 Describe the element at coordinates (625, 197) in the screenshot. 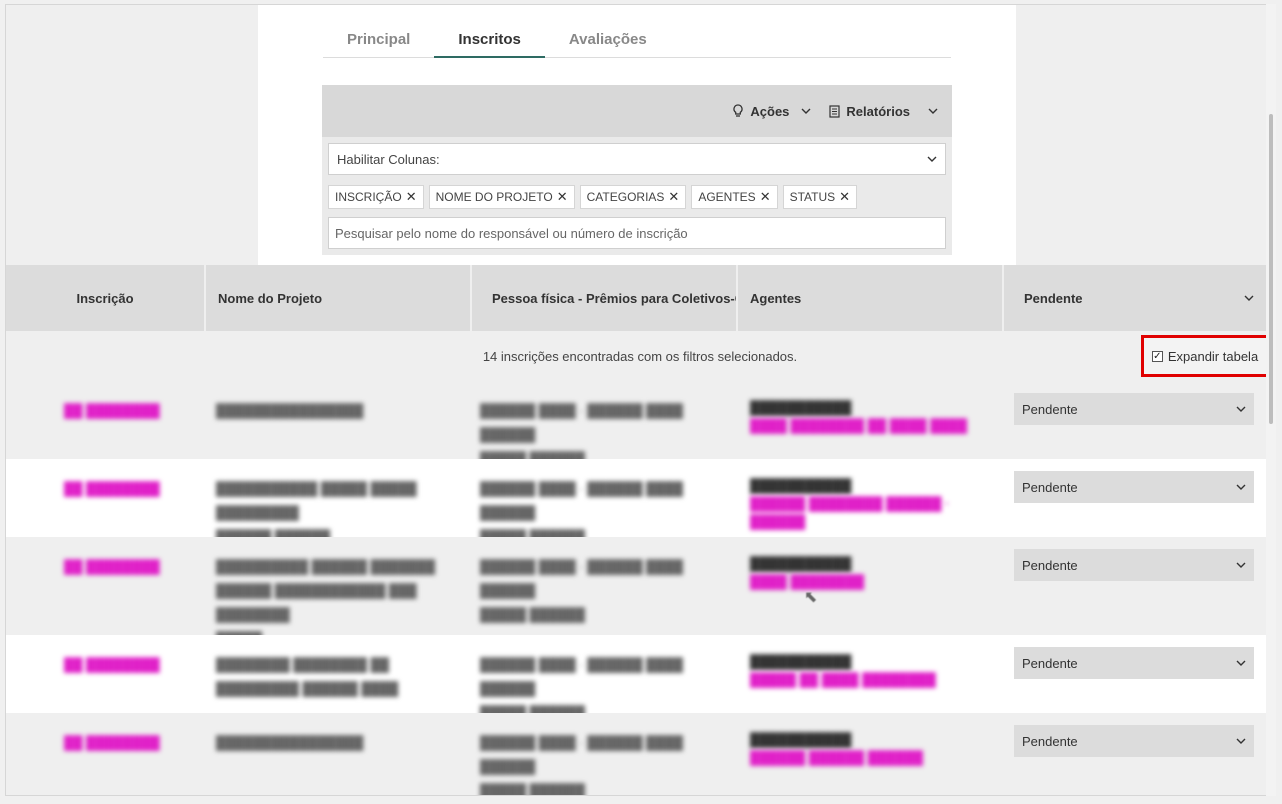

I see `chip-label: CATEGORIAS` at that location.